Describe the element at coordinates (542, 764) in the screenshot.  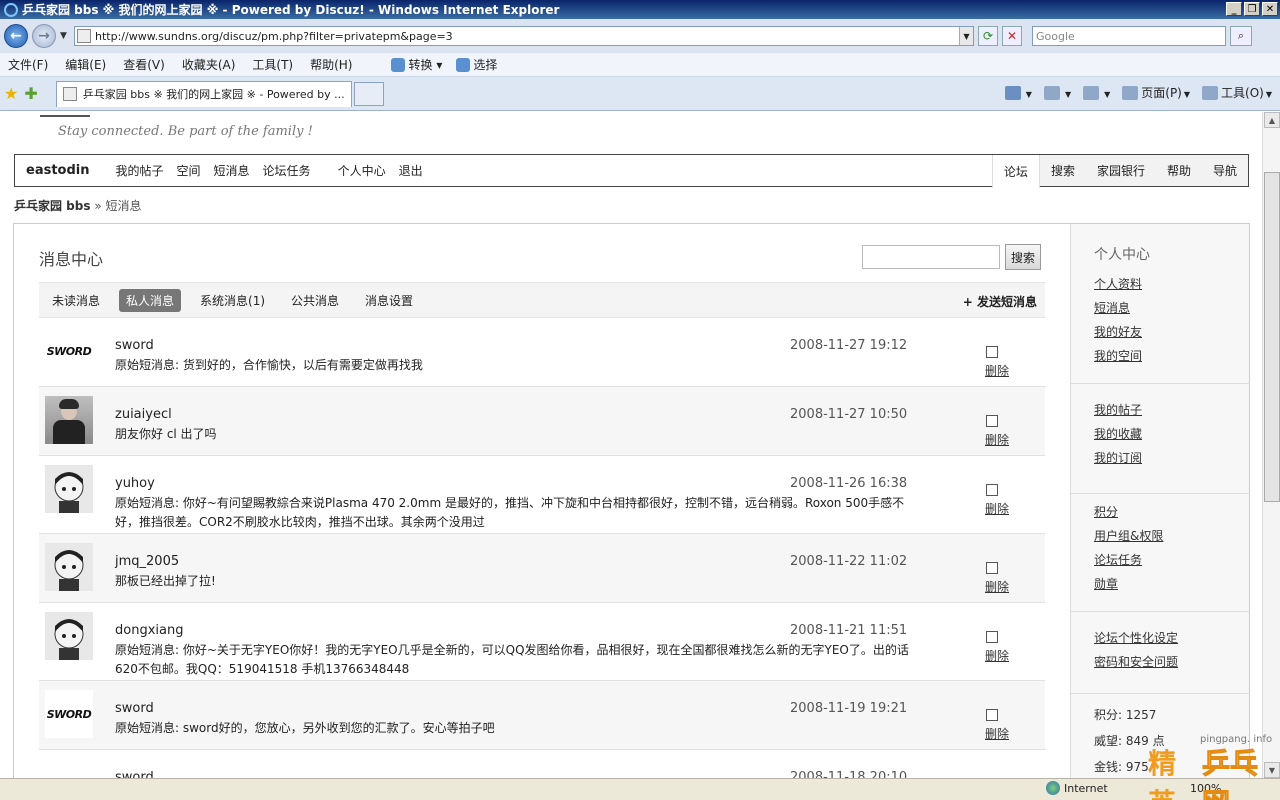
I see `list-item: SWORD sword 2008-11-18 20:10` at that location.